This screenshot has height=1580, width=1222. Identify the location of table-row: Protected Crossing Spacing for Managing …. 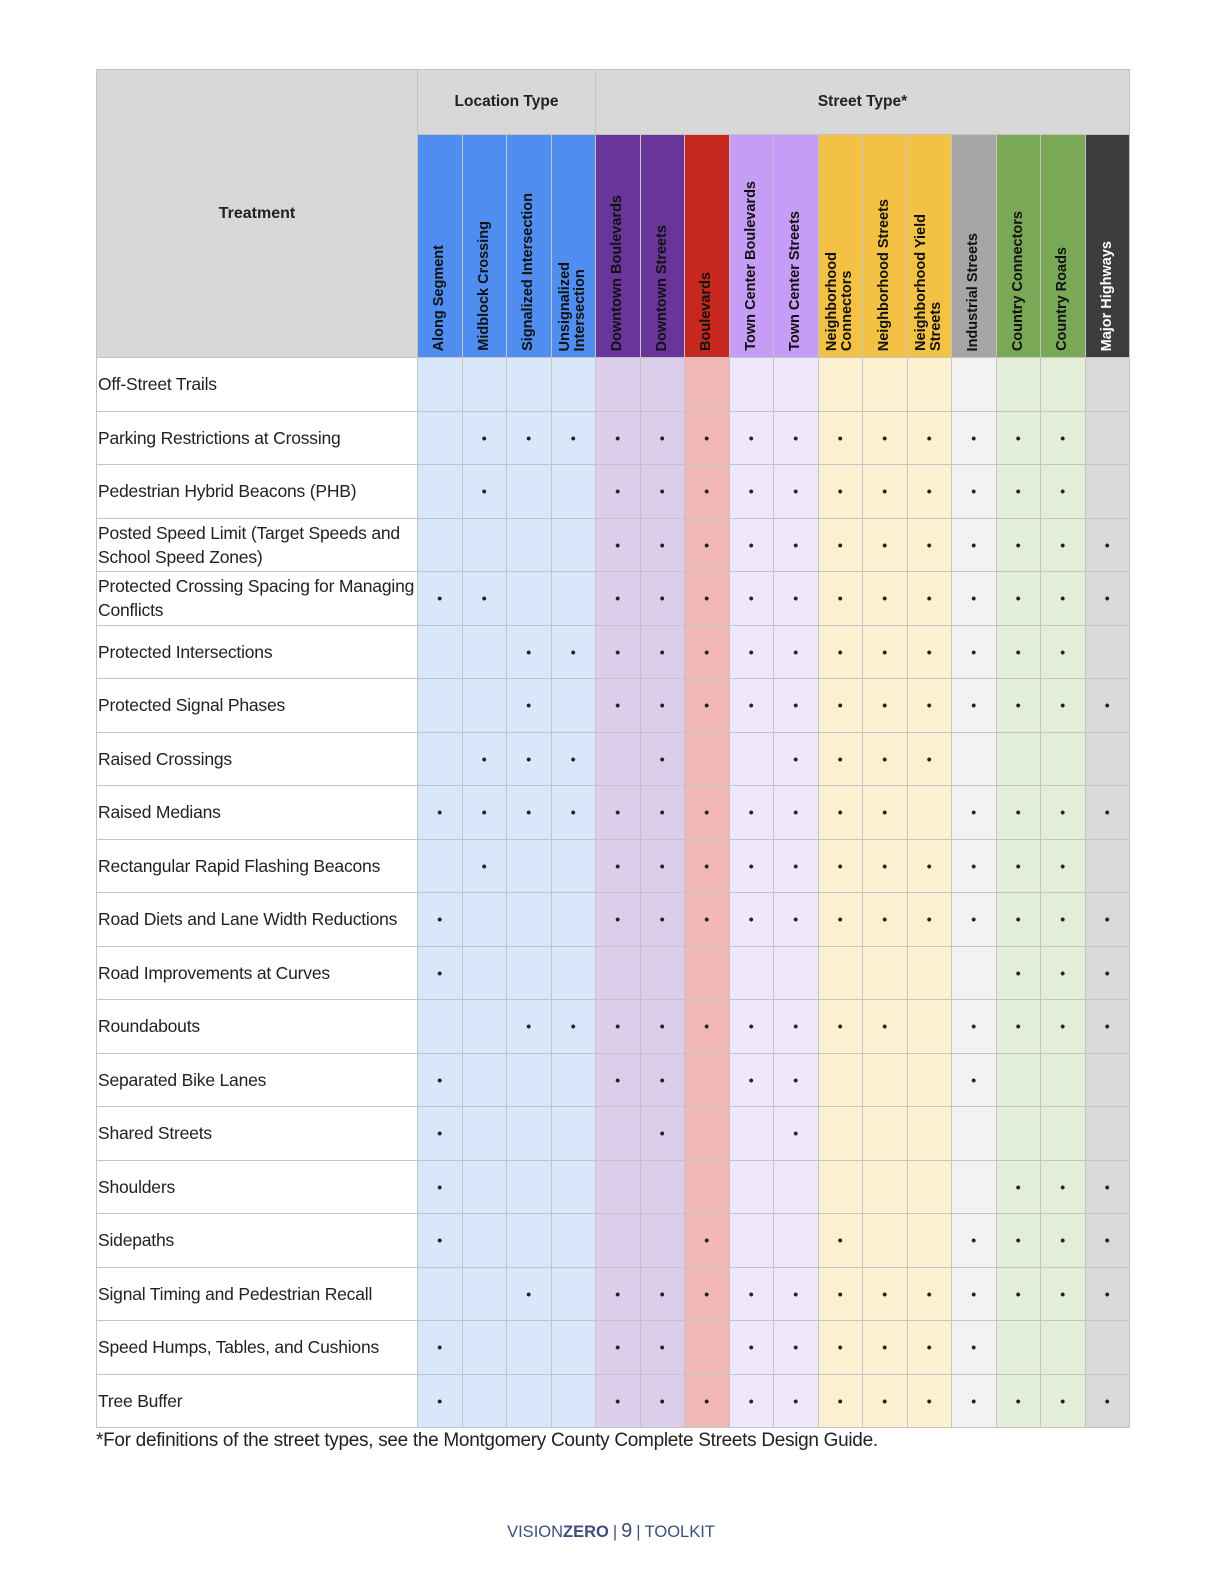
(613, 598).